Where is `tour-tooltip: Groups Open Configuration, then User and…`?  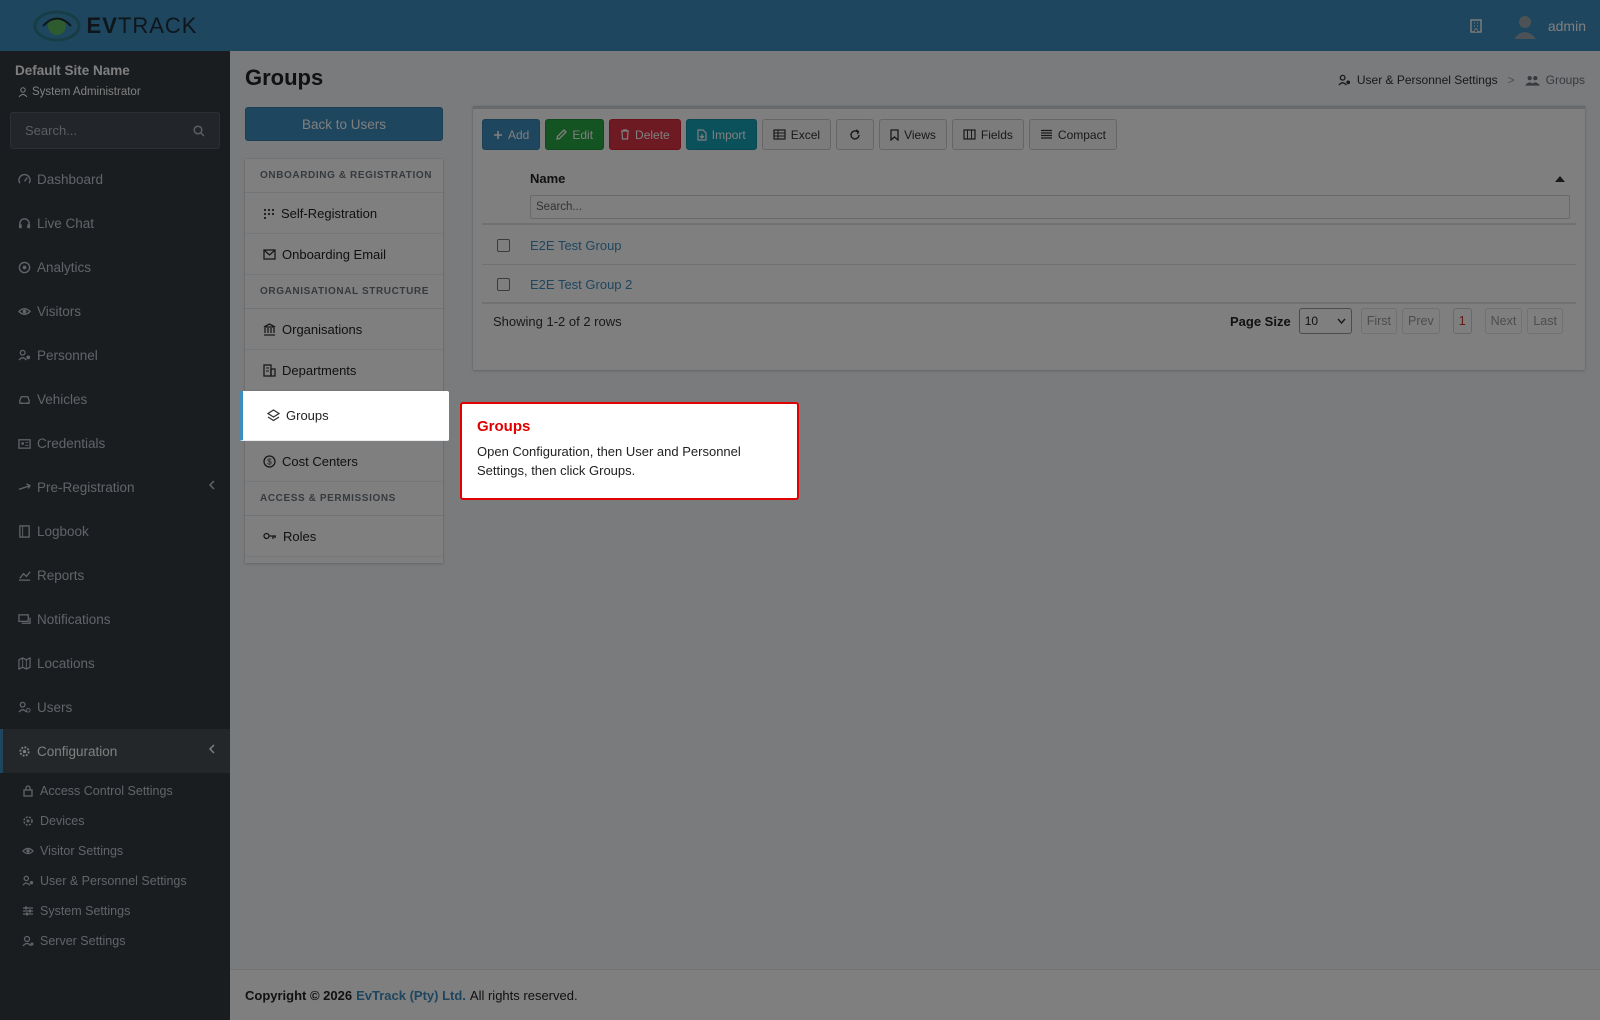 tour-tooltip: Groups Open Configuration, then User and… is located at coordinates (629, 451).